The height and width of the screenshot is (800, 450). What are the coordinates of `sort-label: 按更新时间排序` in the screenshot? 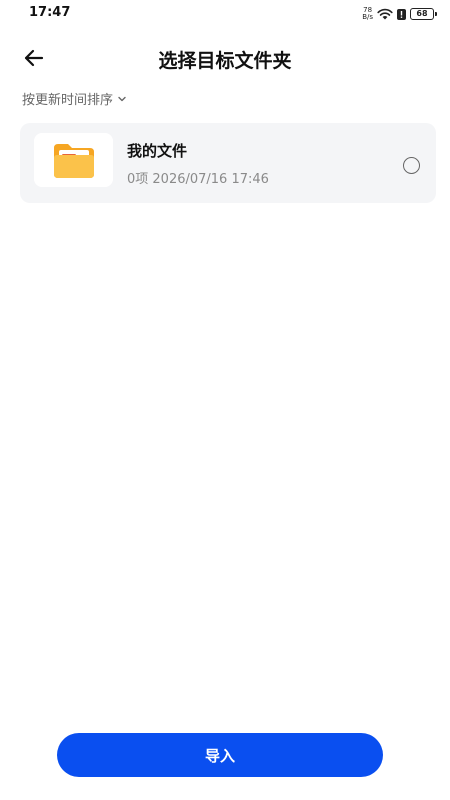 It's located at (68, 100).